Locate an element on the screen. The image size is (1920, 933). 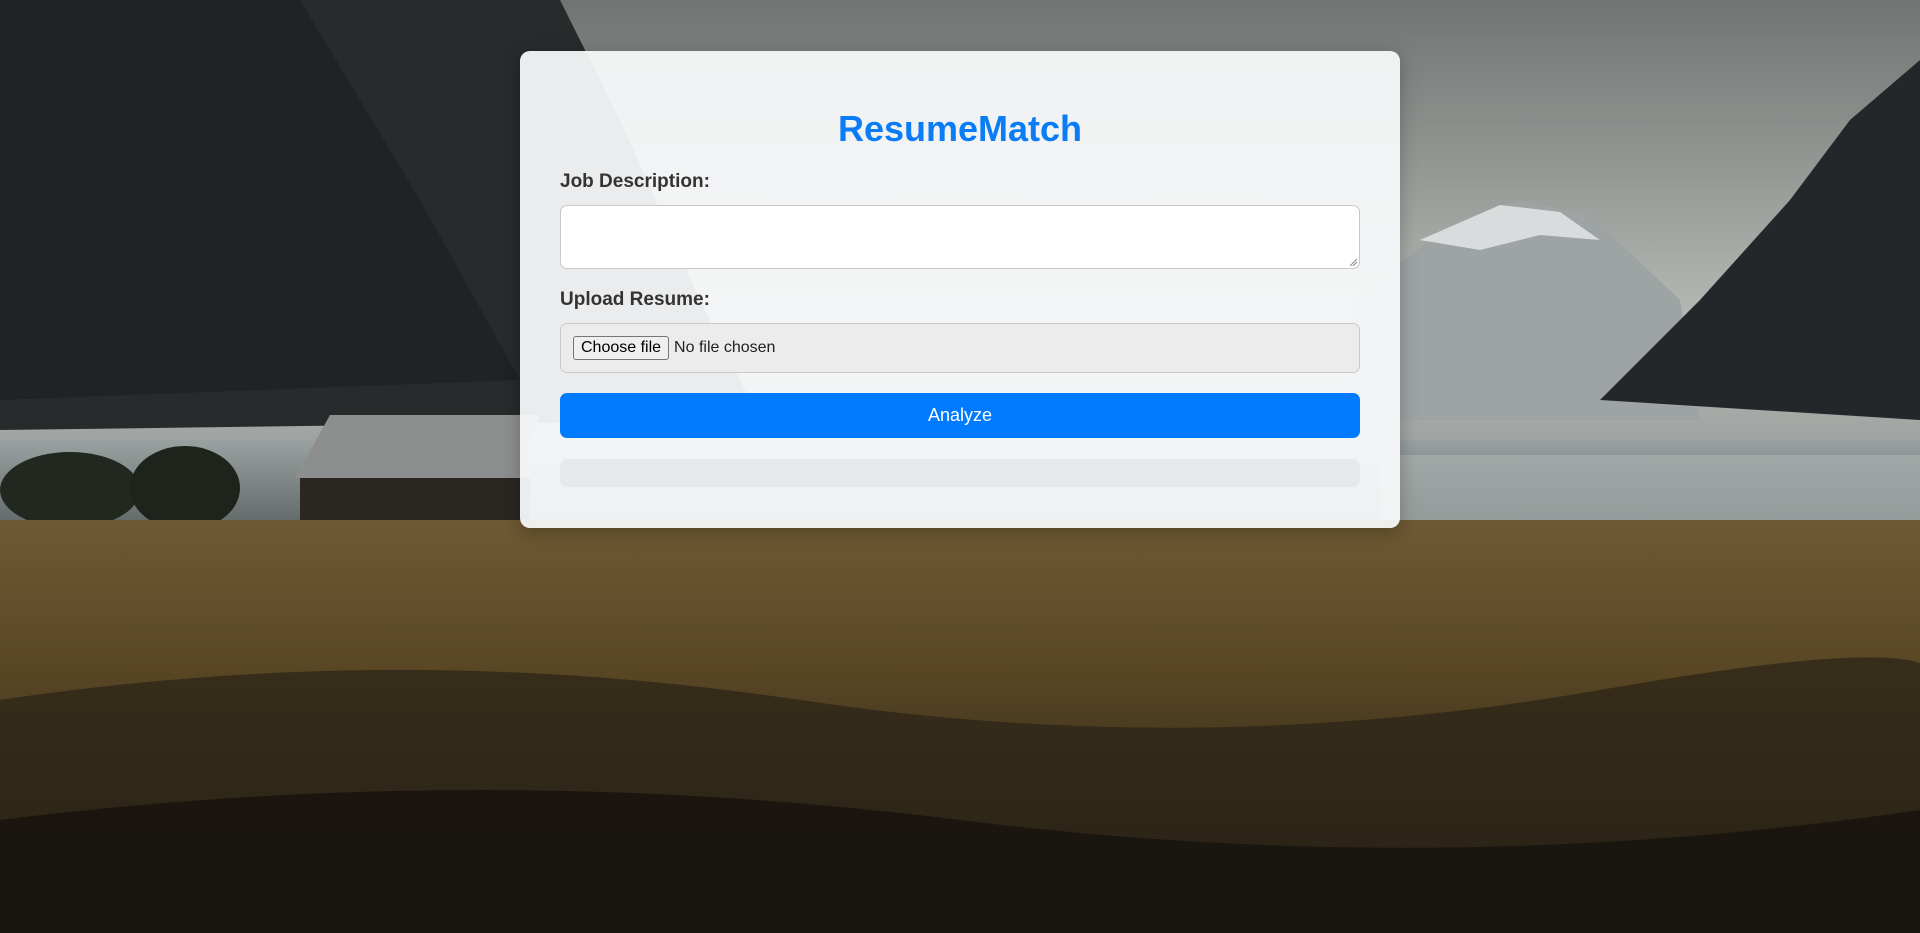
upload-resume-label: Upload Resume: is located at coordinates (635, 299).